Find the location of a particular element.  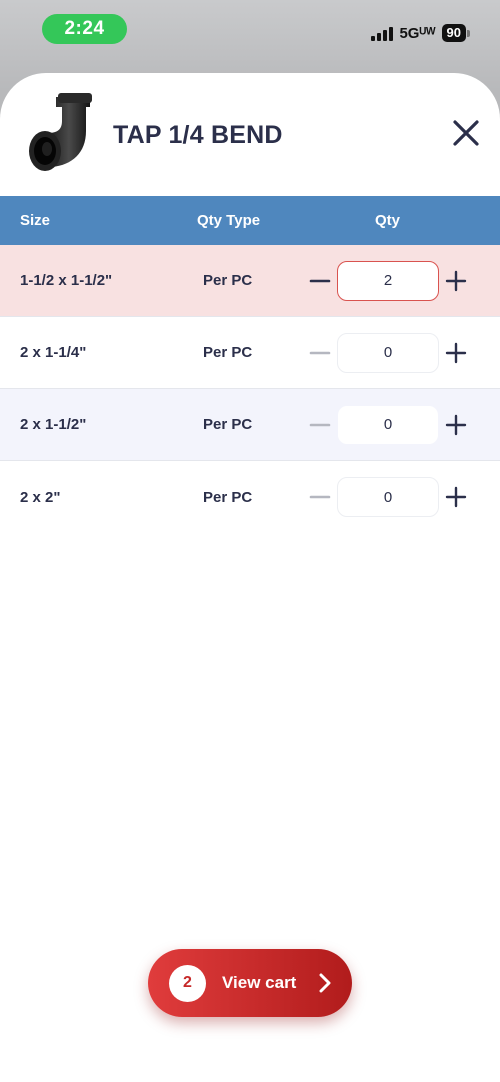

table-row: 1-1/2 x 1-1/2" Per PC is located at coordinates (250, 281).